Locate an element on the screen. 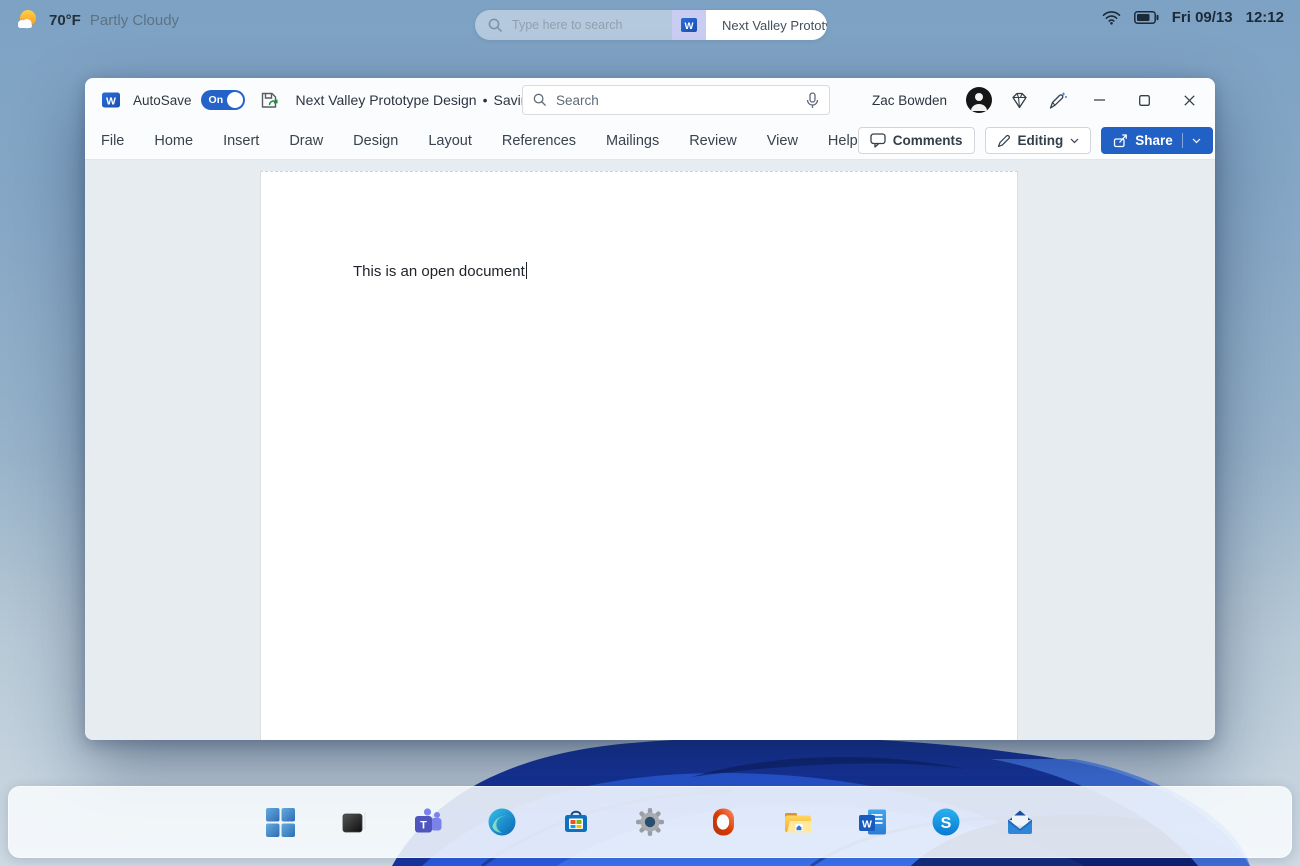 This screenshot has height=866, width=1300. tab-references: References is located at coordinates (539, 141).